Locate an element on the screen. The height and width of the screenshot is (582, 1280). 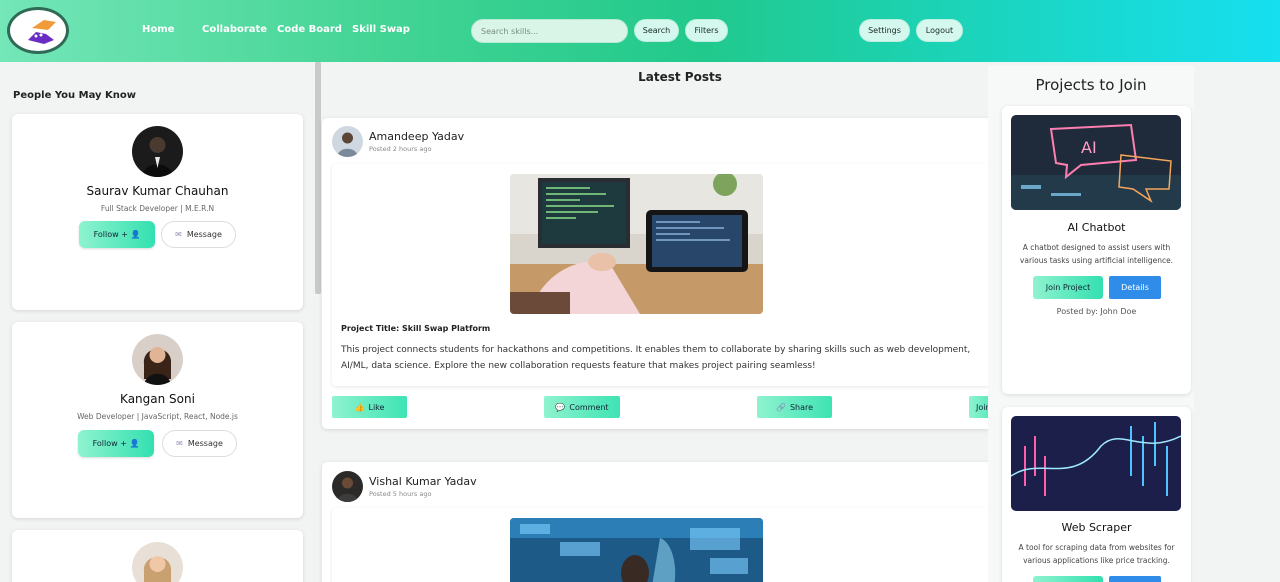
search-button: Search is located at coordinates (656, 30).